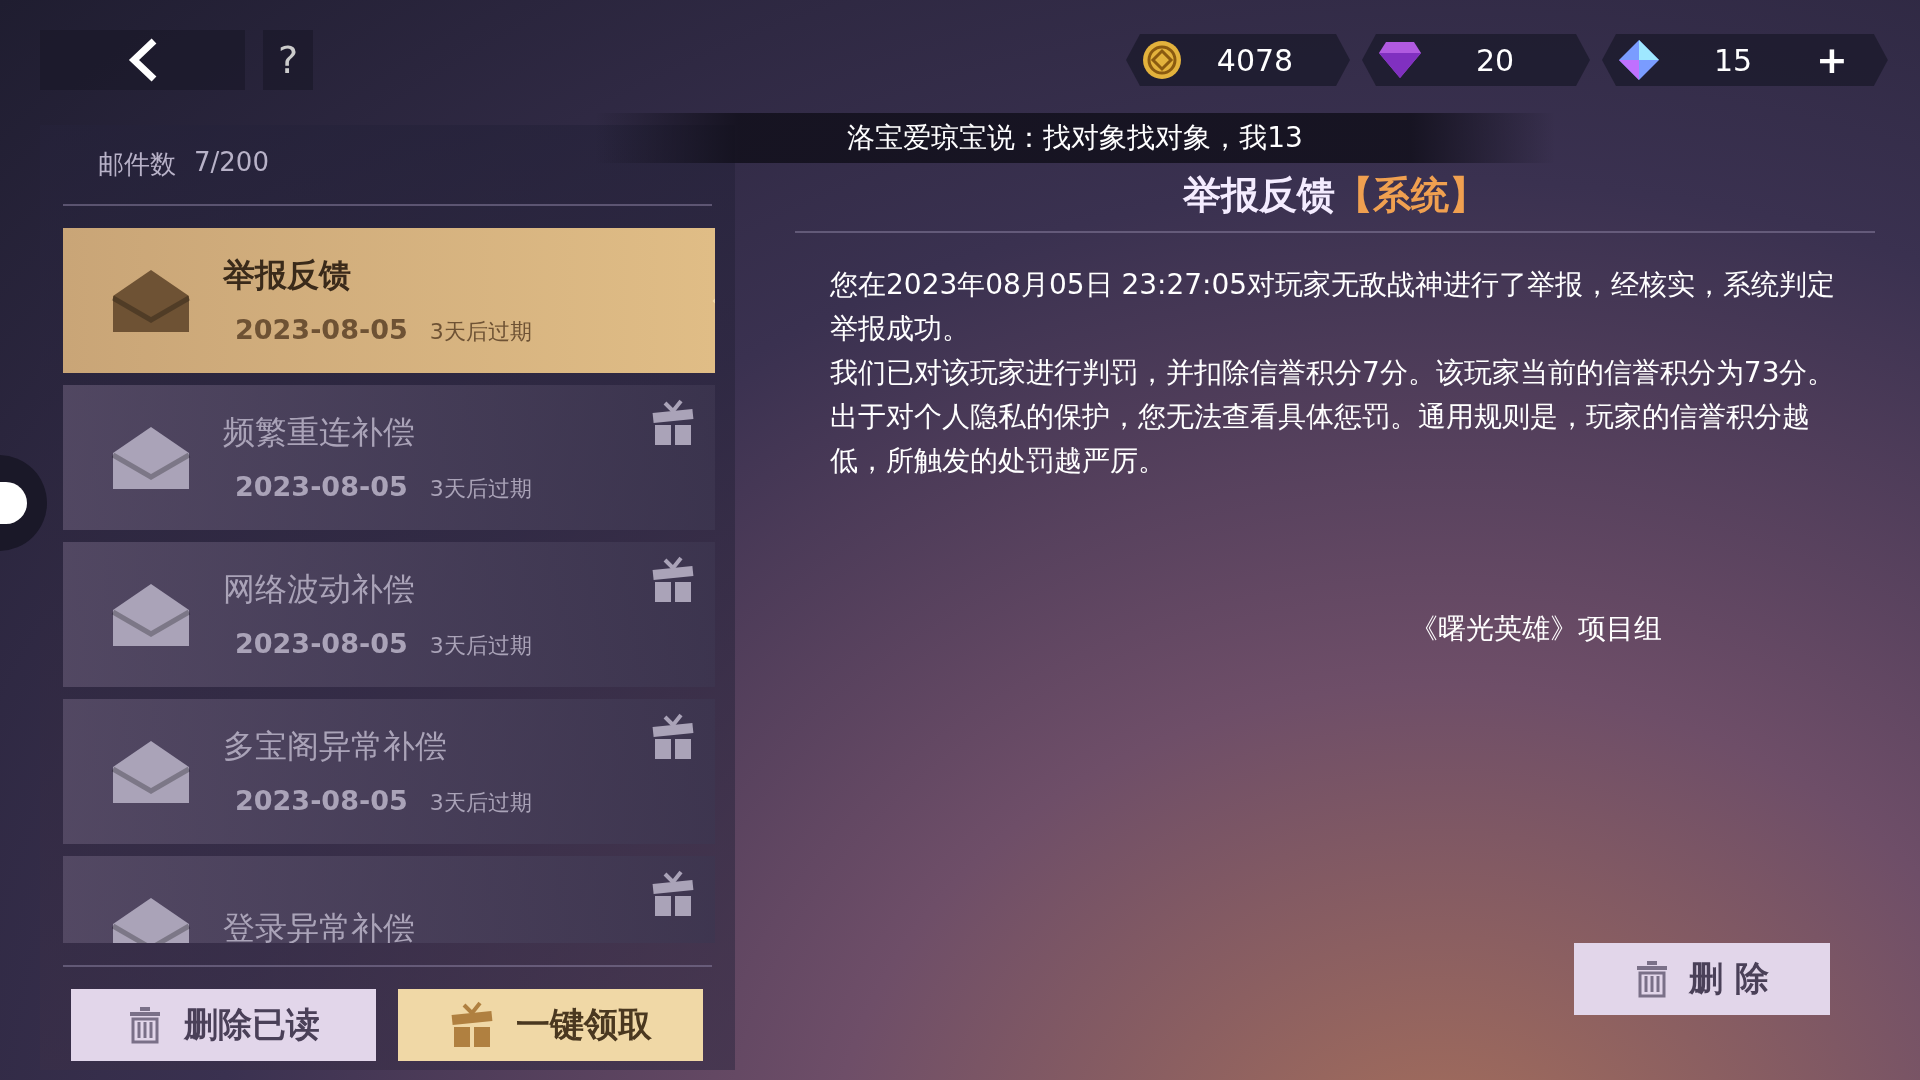 The image size is (1920, 1080). I want to click on mail-title: 登录异常补偿, so click(319, 925).